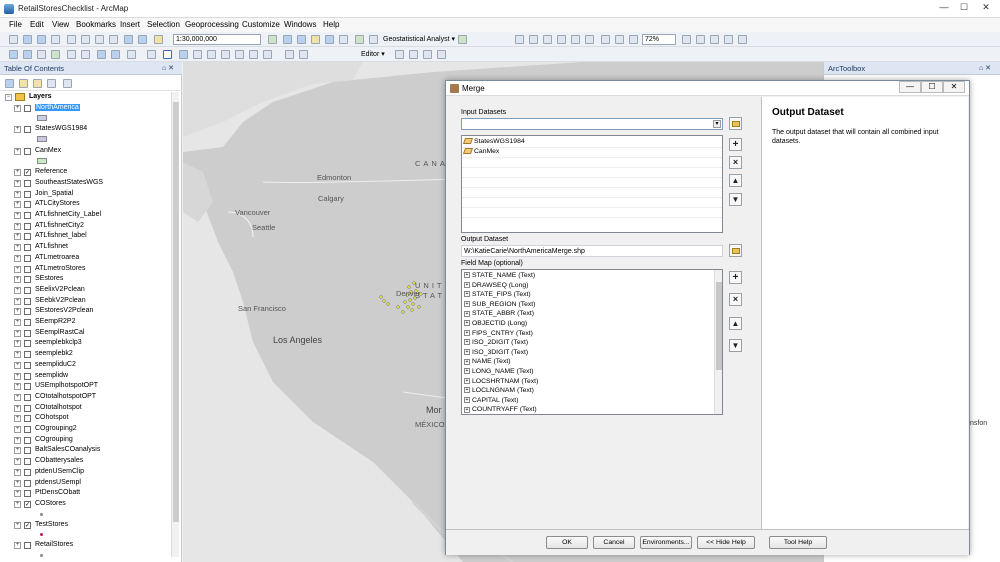  Describe the element at coordinates (735, 345) in the screenshot. I see `field-down-button: ▼` at that location.